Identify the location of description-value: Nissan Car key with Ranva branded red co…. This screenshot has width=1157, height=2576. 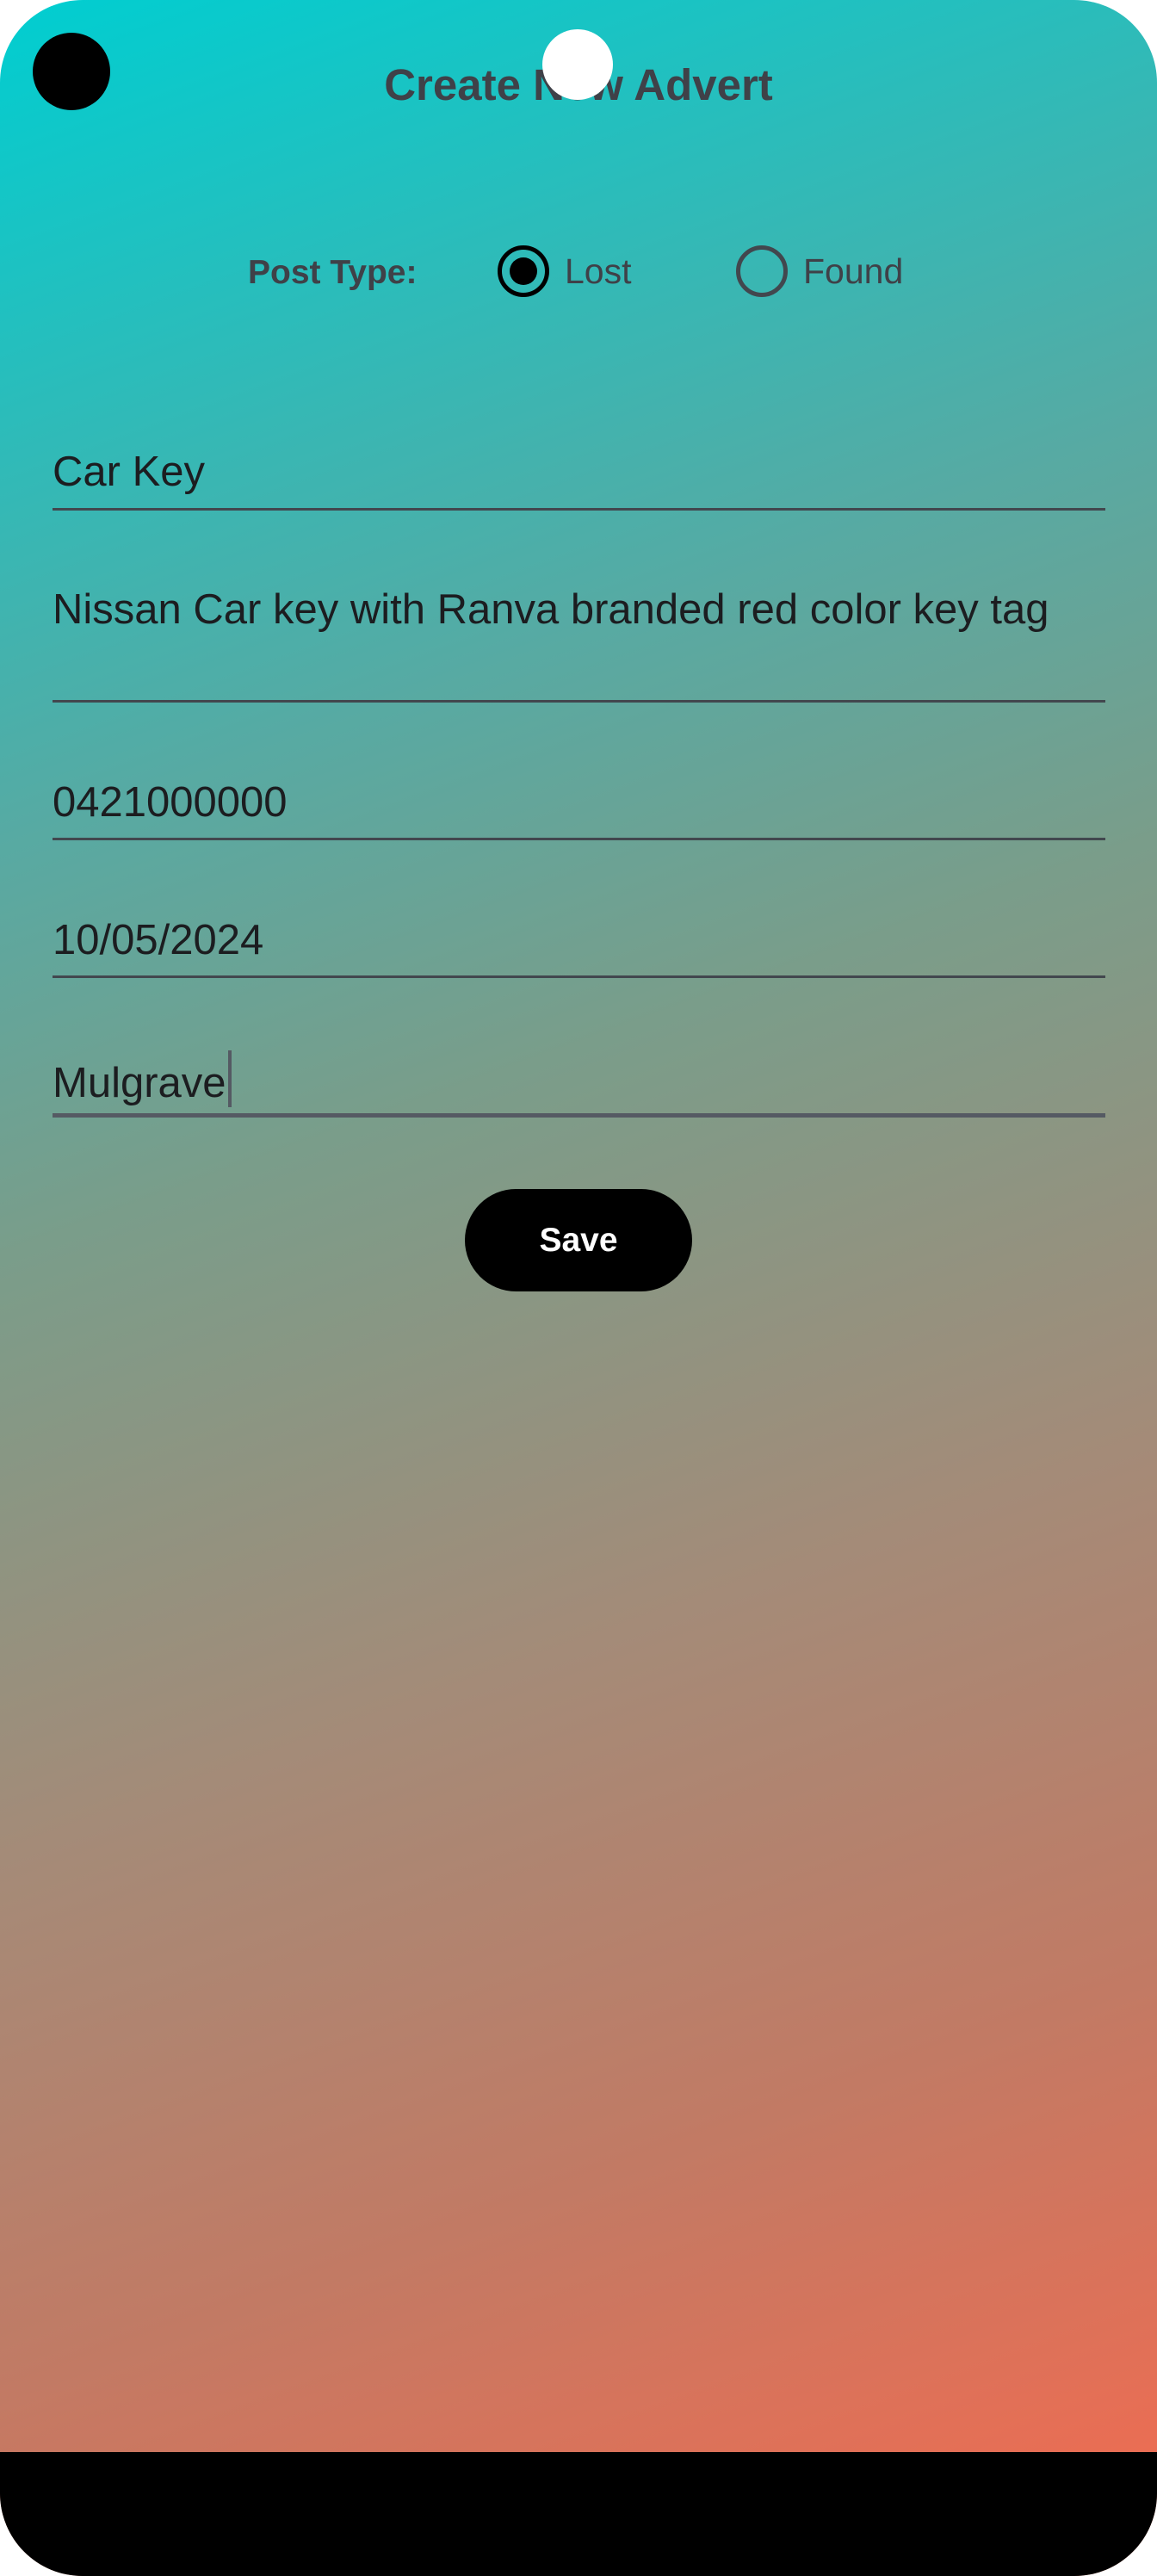
(551, 609).